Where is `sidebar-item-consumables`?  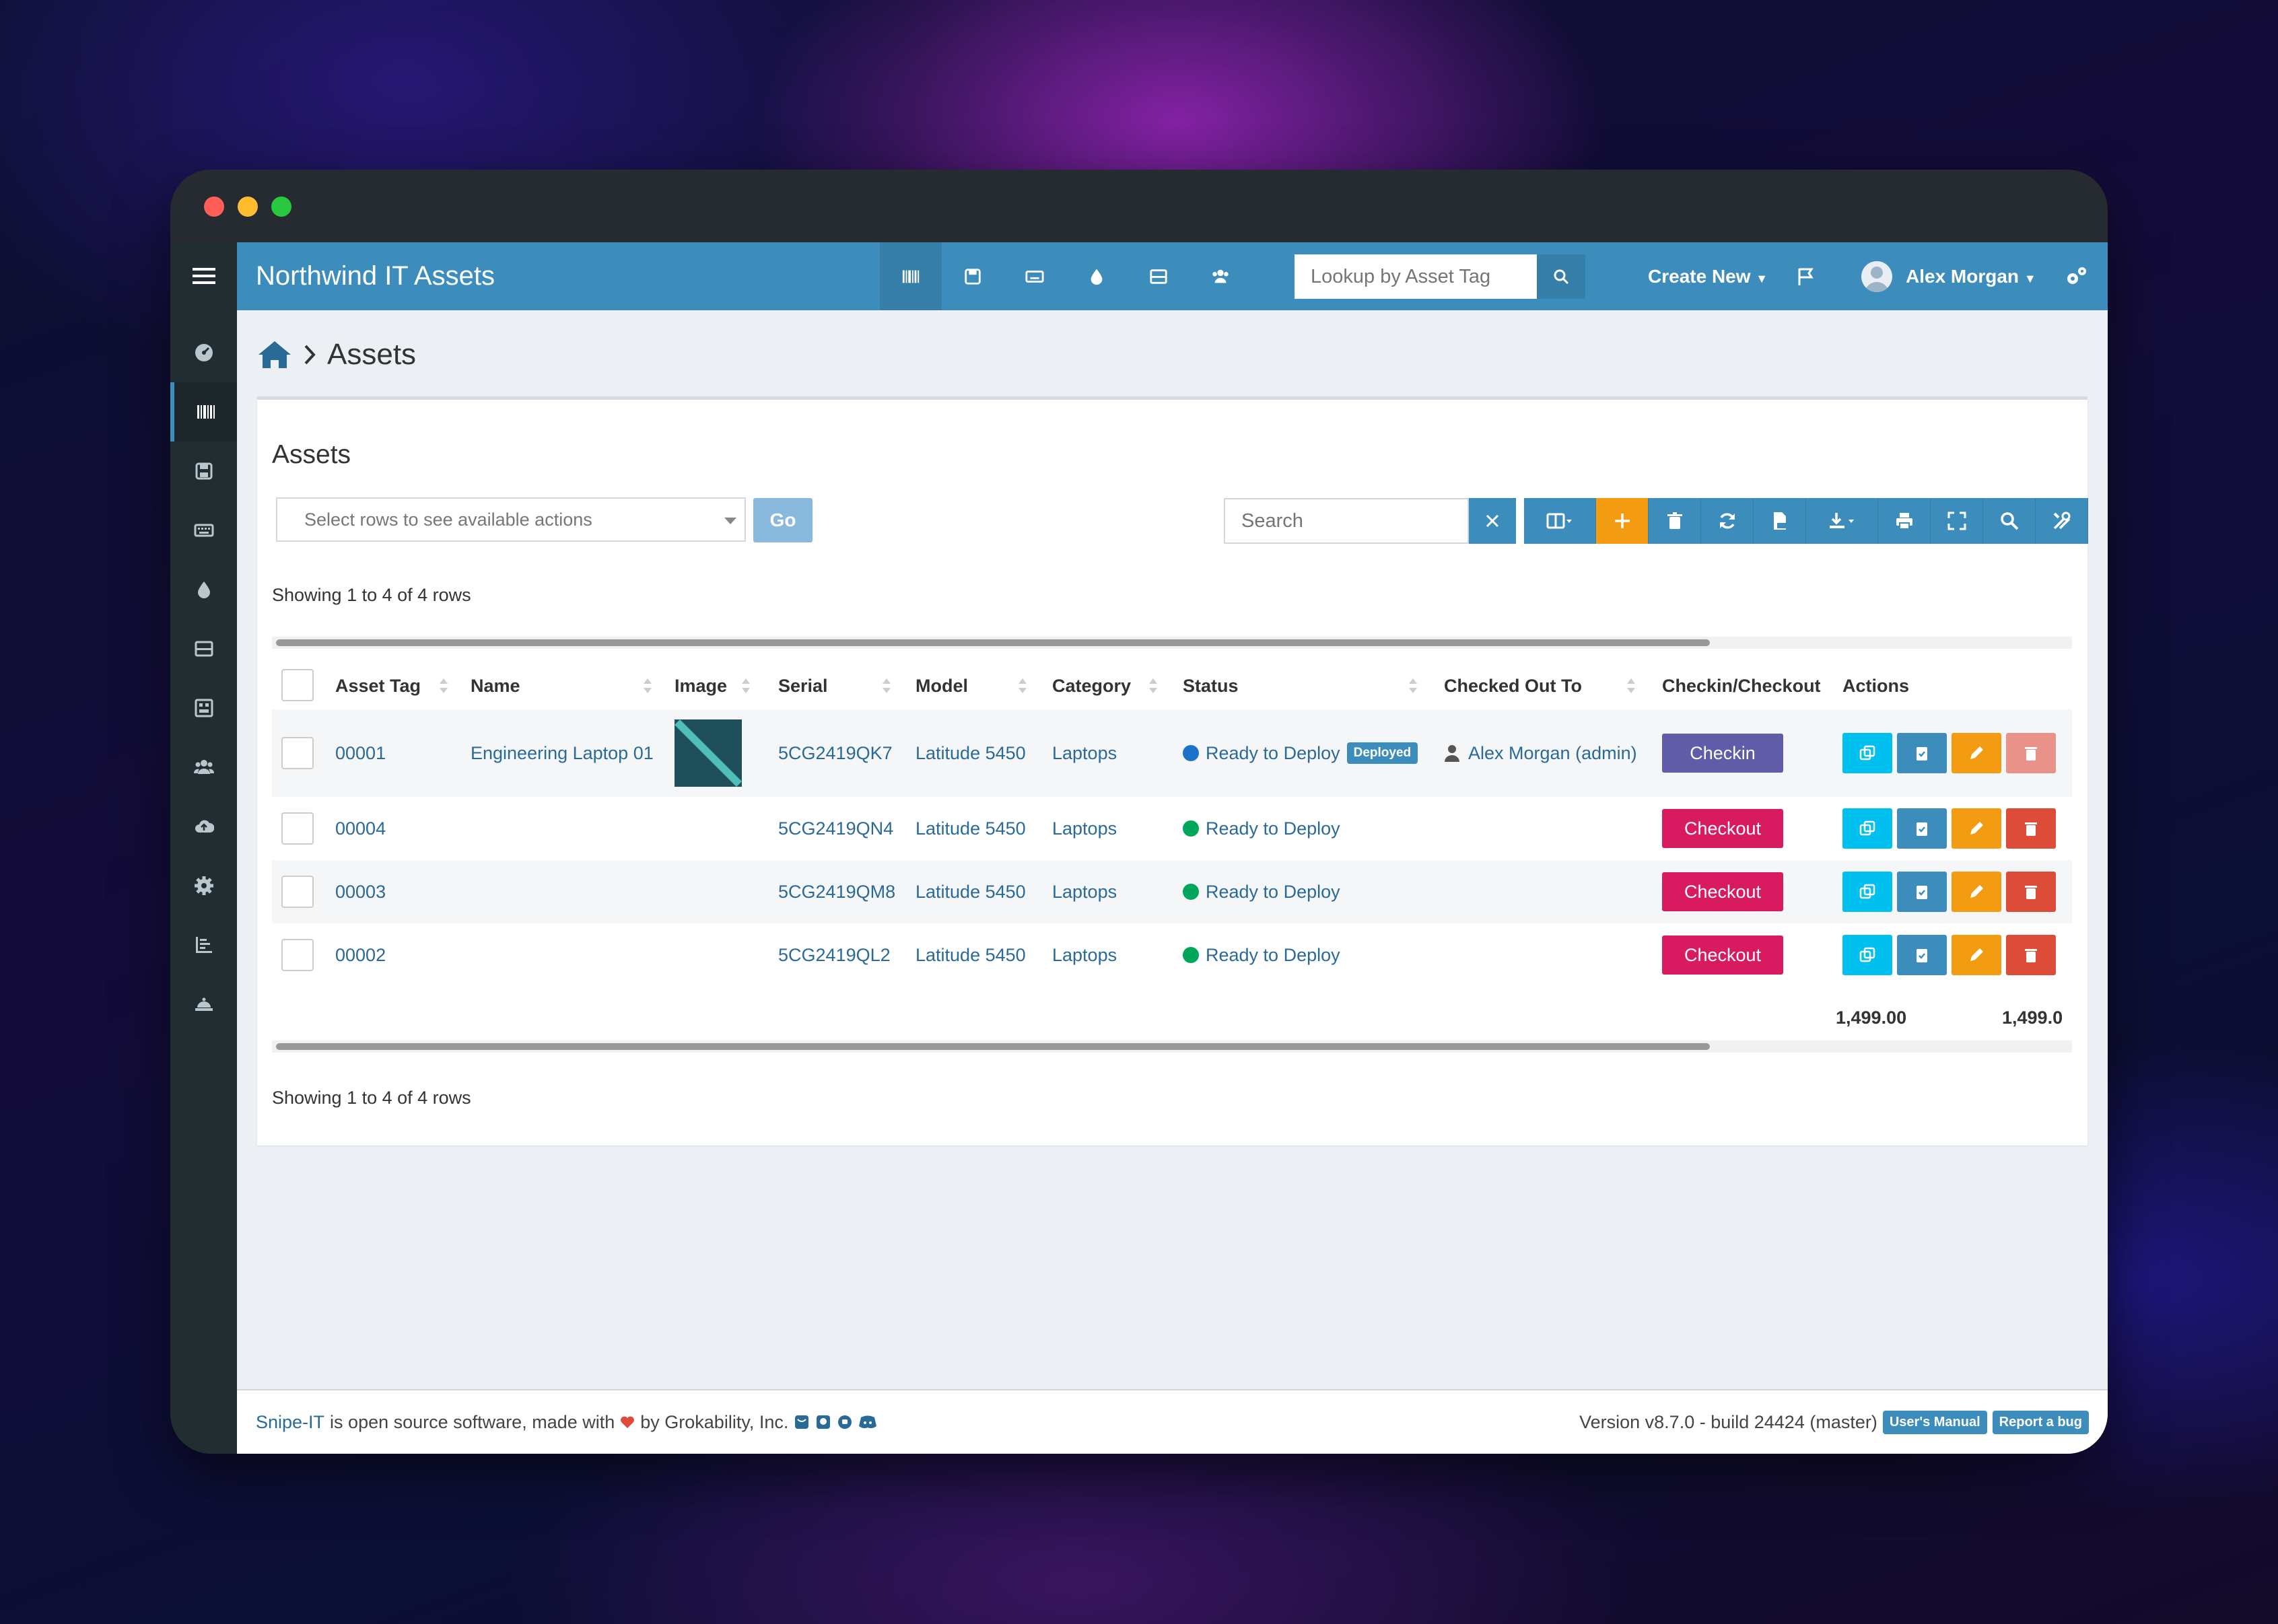 sidebar-item-consumables is located at coordinates (203, 589).